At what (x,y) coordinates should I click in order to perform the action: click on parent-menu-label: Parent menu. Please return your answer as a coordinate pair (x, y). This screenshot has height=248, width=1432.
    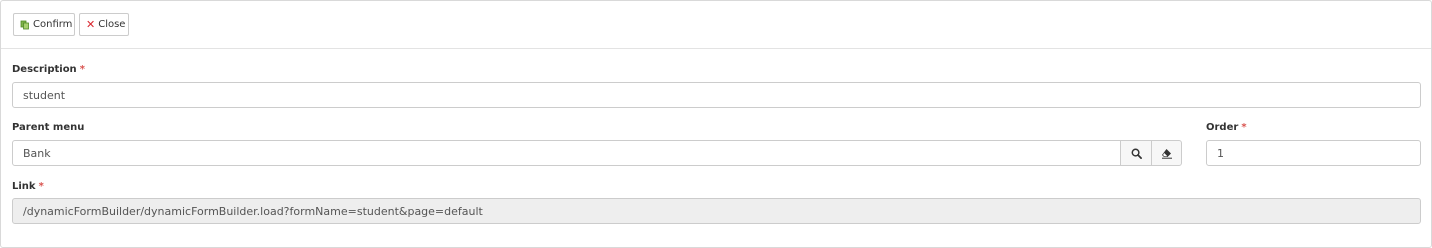
    Looking at the image, I should click on (48, 127).